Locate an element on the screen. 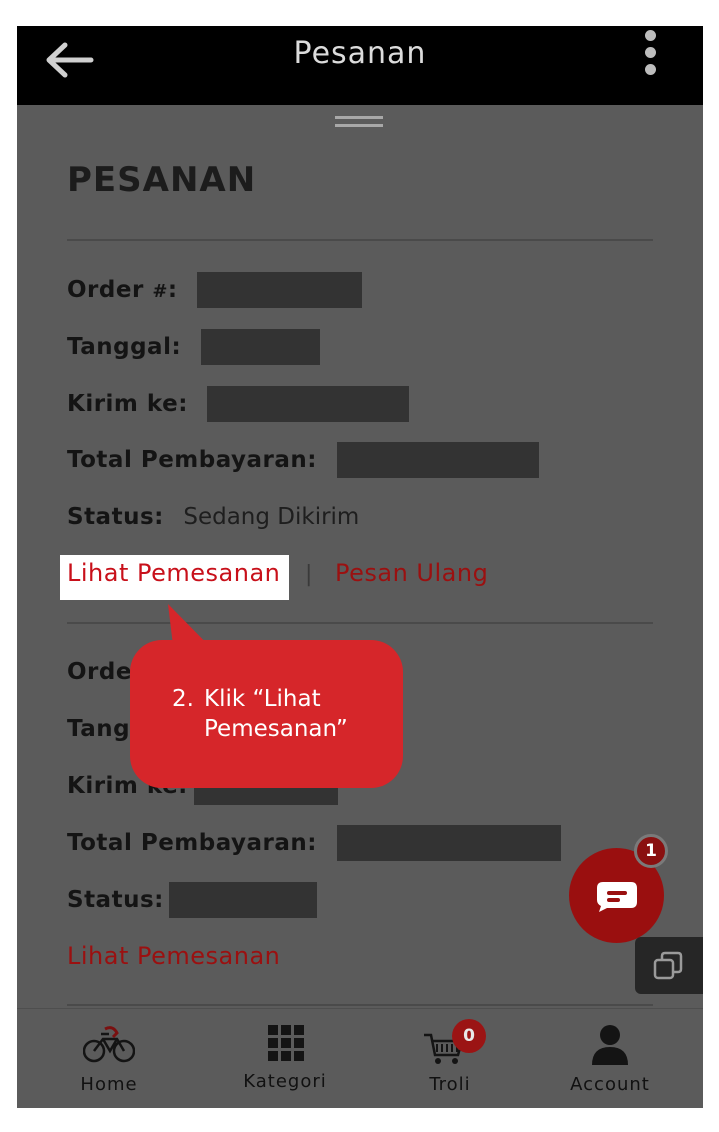 This screenshot has height=1132, width=719. order-label: Order # is located at coordinates (117, 290).